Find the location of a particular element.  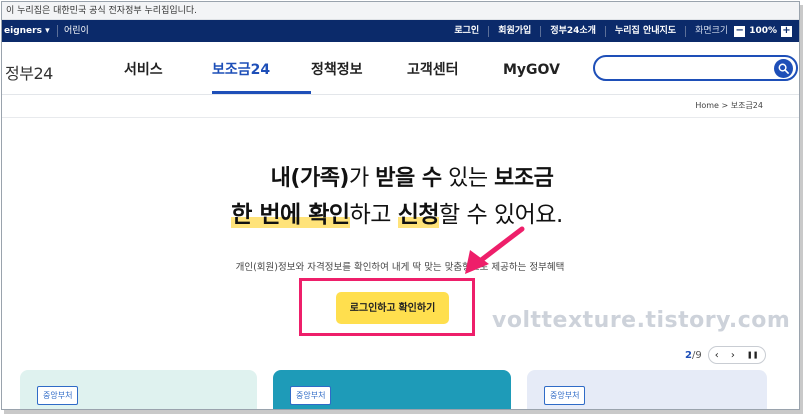

zoom-value: 100% is located at coordinates (763, 31).